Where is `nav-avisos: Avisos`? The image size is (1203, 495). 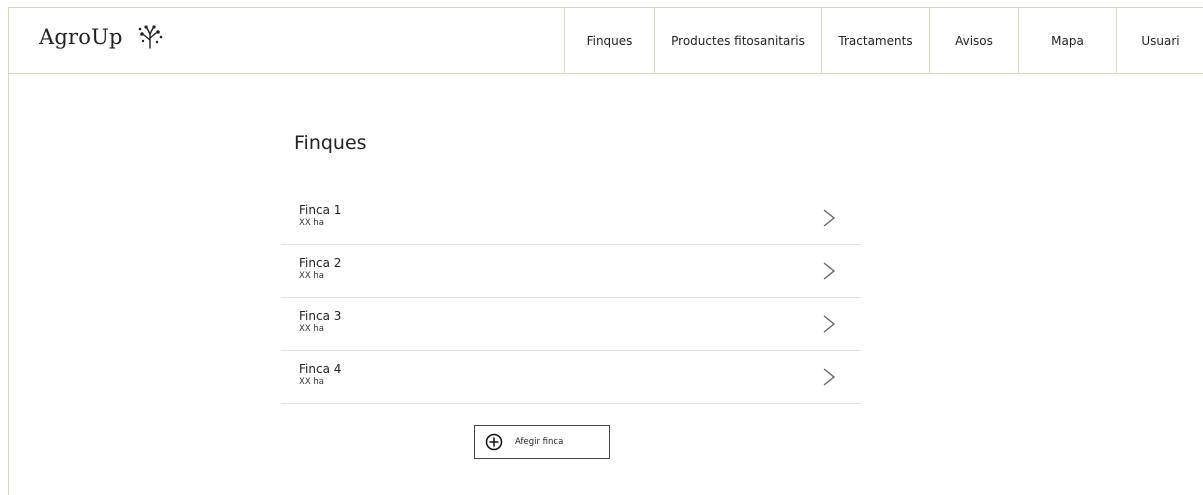 nav-avisos: Avisos is located at coordinates (973, 41).